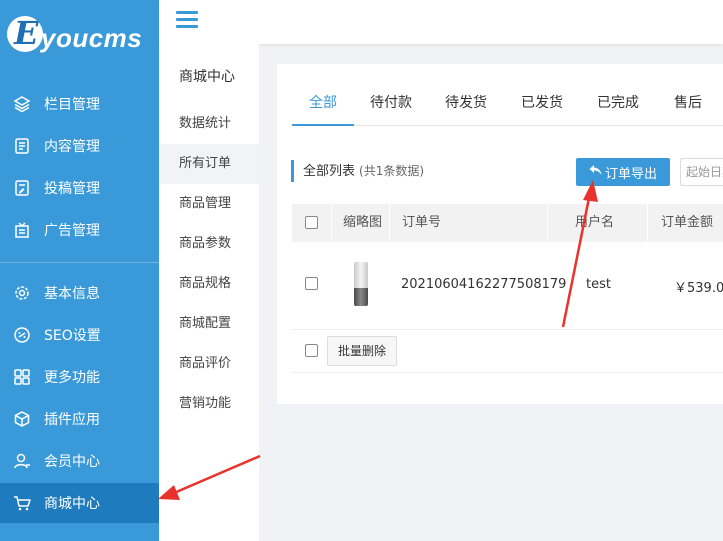  I want to click on tab-completed: 已完成, so click(618, 108).